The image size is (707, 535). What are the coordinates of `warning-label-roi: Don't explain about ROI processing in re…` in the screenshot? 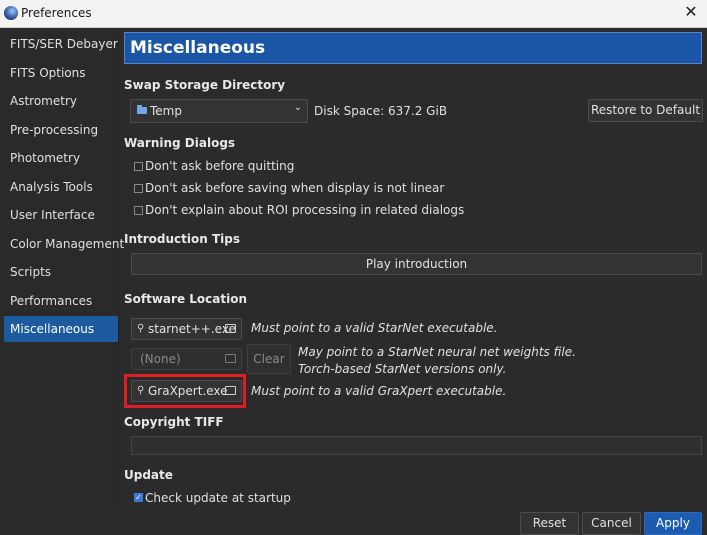 It's located at (305, 210).